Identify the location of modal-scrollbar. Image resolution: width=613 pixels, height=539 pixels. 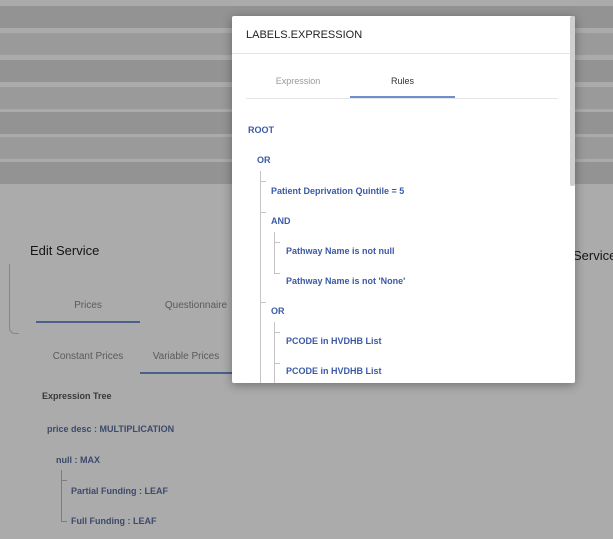
(572, 101).